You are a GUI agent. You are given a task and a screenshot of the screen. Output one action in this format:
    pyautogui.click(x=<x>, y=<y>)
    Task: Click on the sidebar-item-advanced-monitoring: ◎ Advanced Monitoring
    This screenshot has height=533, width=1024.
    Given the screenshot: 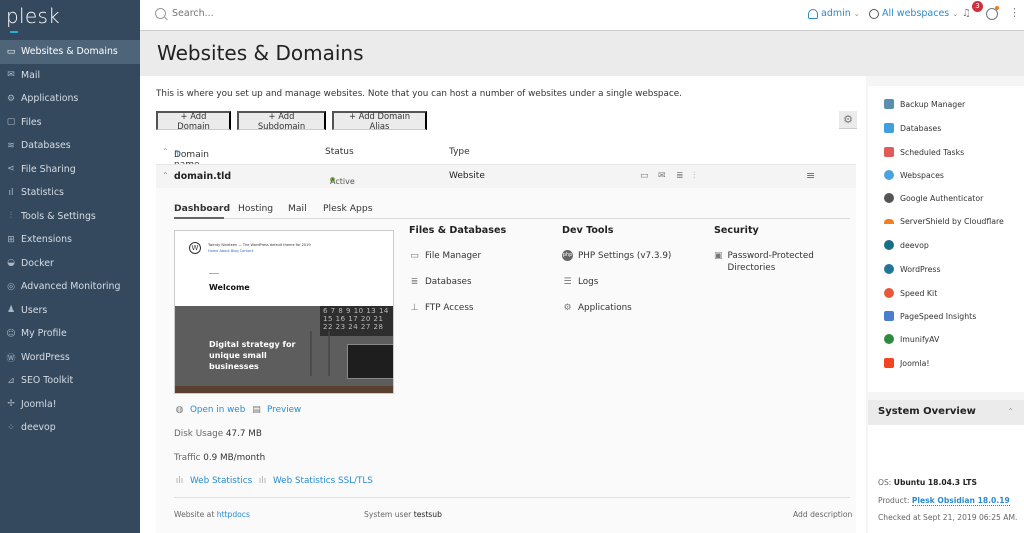 What is the action you would take?
    pyautogui.click(x=70, y=287)
    